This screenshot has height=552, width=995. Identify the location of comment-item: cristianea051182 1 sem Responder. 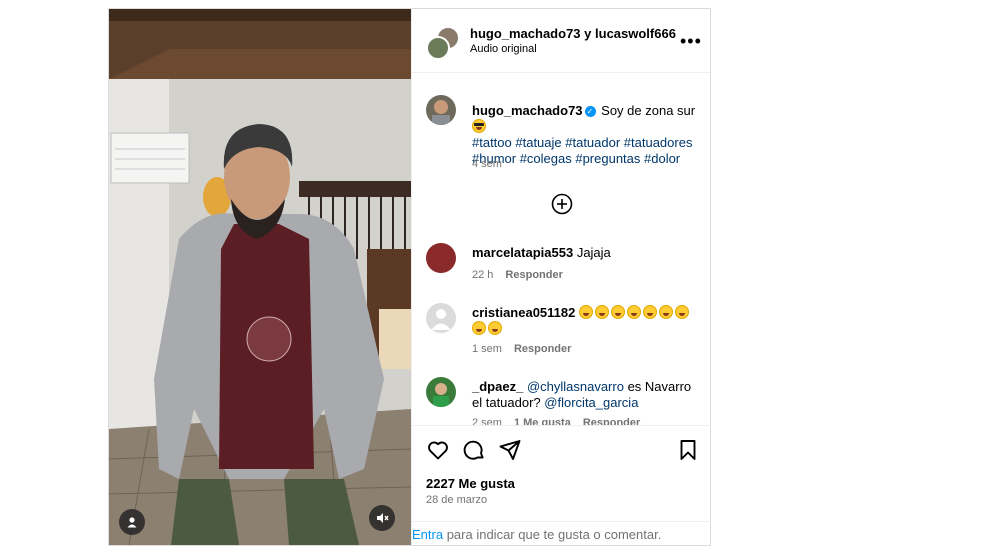
(563, 329).